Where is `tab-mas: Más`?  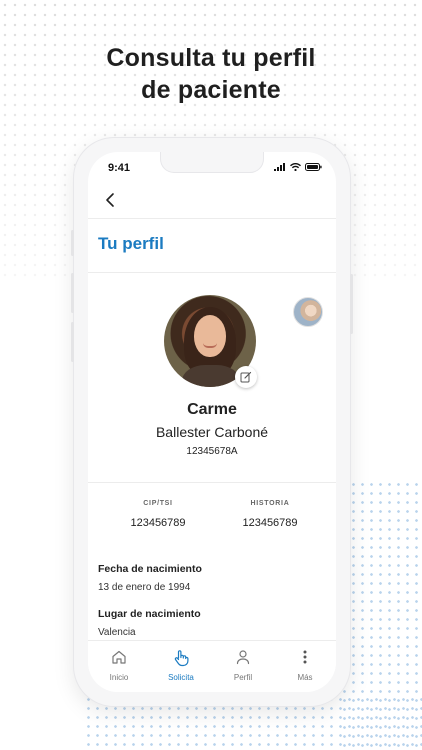 tab-mas: Más is located at coordinates (305, 665).